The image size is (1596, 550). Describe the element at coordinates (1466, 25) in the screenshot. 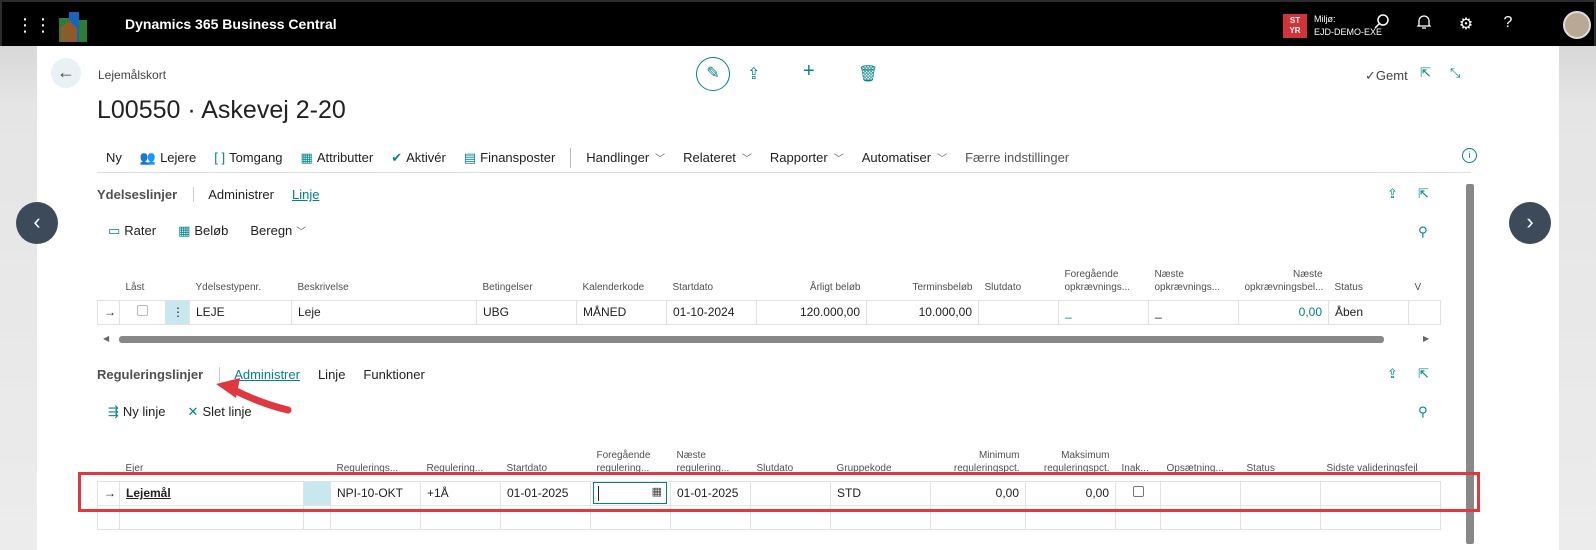

I see `gear-icon: ⚙` at that location.